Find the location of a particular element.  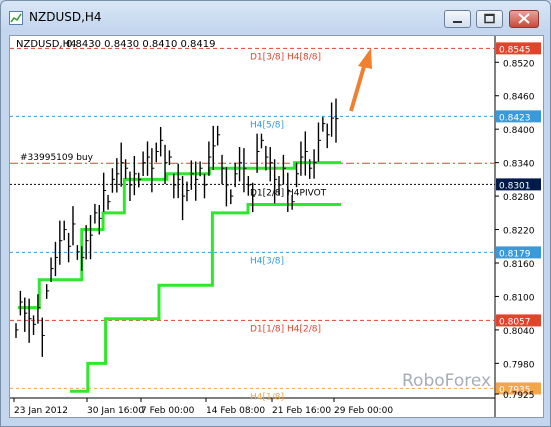

title-bar: NZDUSD,H4 is located at coordinates (275, 18).